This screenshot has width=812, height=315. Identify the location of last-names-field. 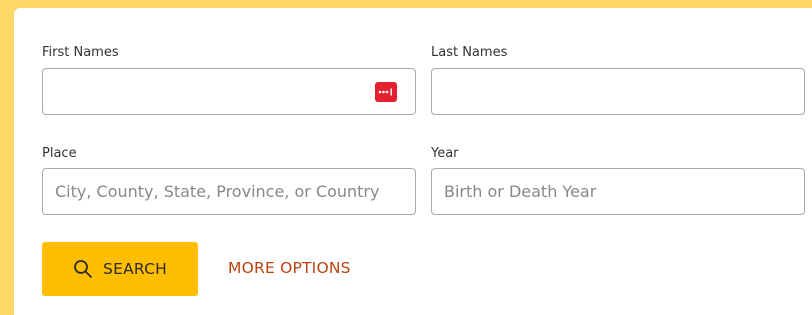
(618, 91).